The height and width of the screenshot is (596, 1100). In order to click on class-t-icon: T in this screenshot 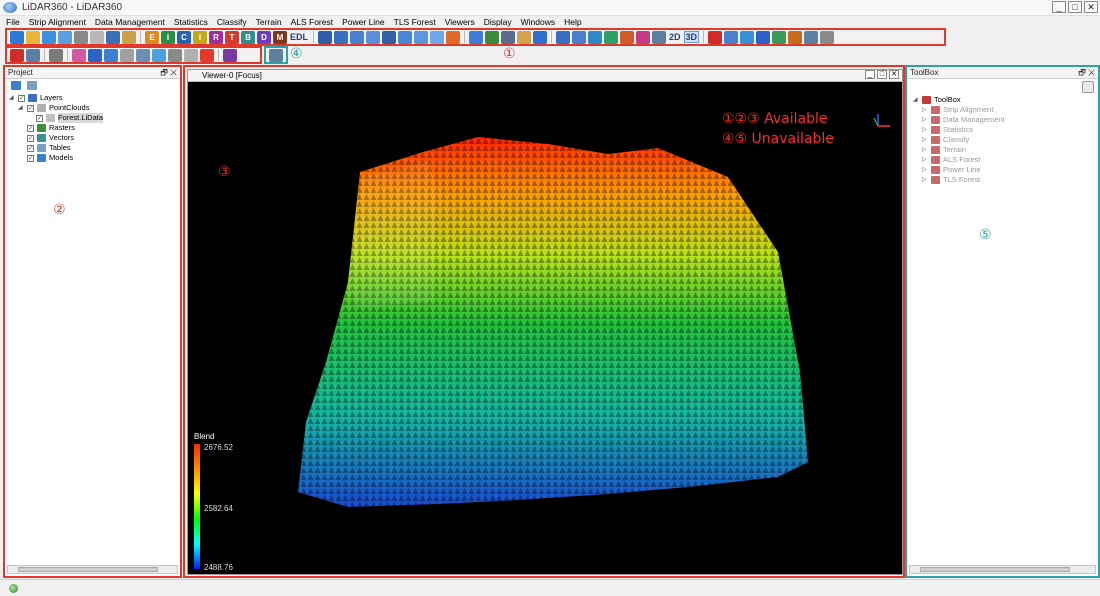, I will do `click(232, 37)`.